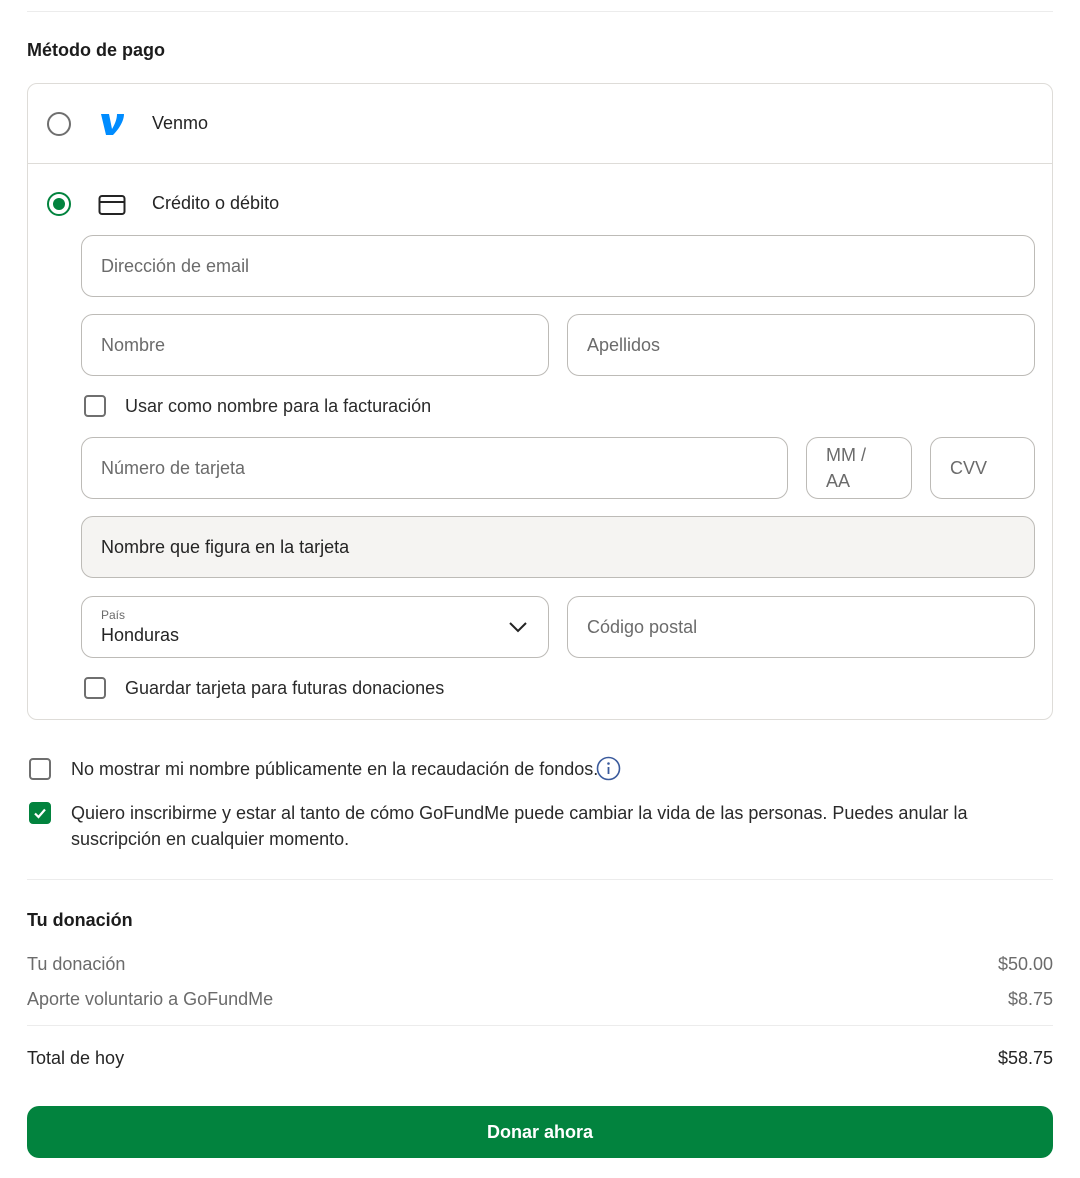 This screenshot has height=1178, width=1080. I want to click on donate-now-button: Donar ahora, so click(540, 1132).